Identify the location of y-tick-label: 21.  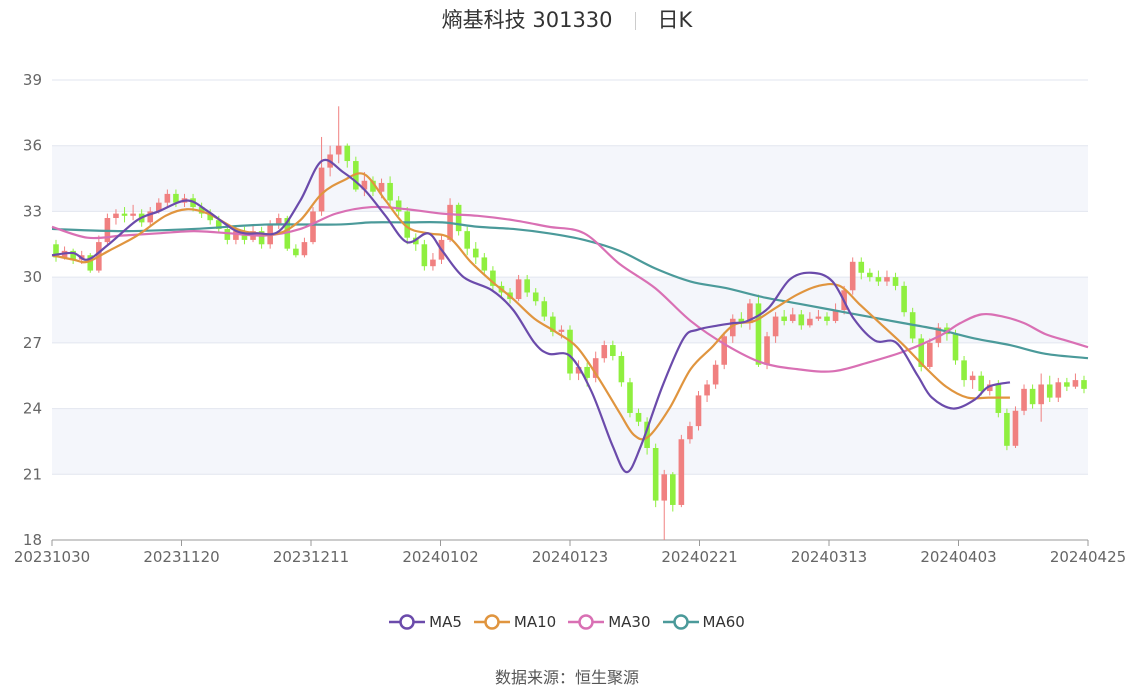
(32, 474).